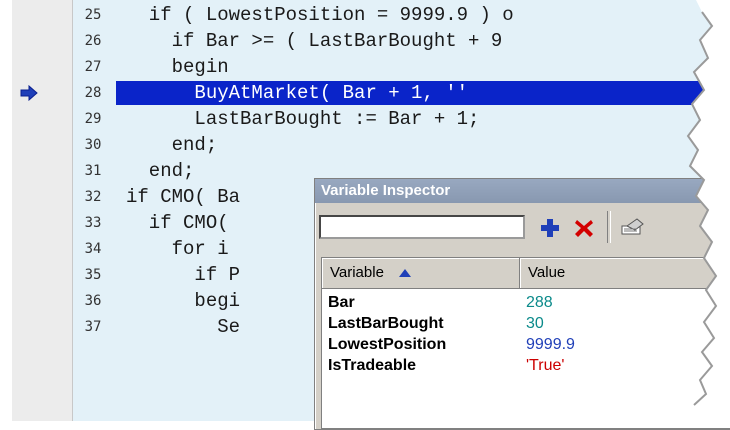 This screenshot has height=430, width=730. I want to click on variable-value: 'True', so click(545, 365).